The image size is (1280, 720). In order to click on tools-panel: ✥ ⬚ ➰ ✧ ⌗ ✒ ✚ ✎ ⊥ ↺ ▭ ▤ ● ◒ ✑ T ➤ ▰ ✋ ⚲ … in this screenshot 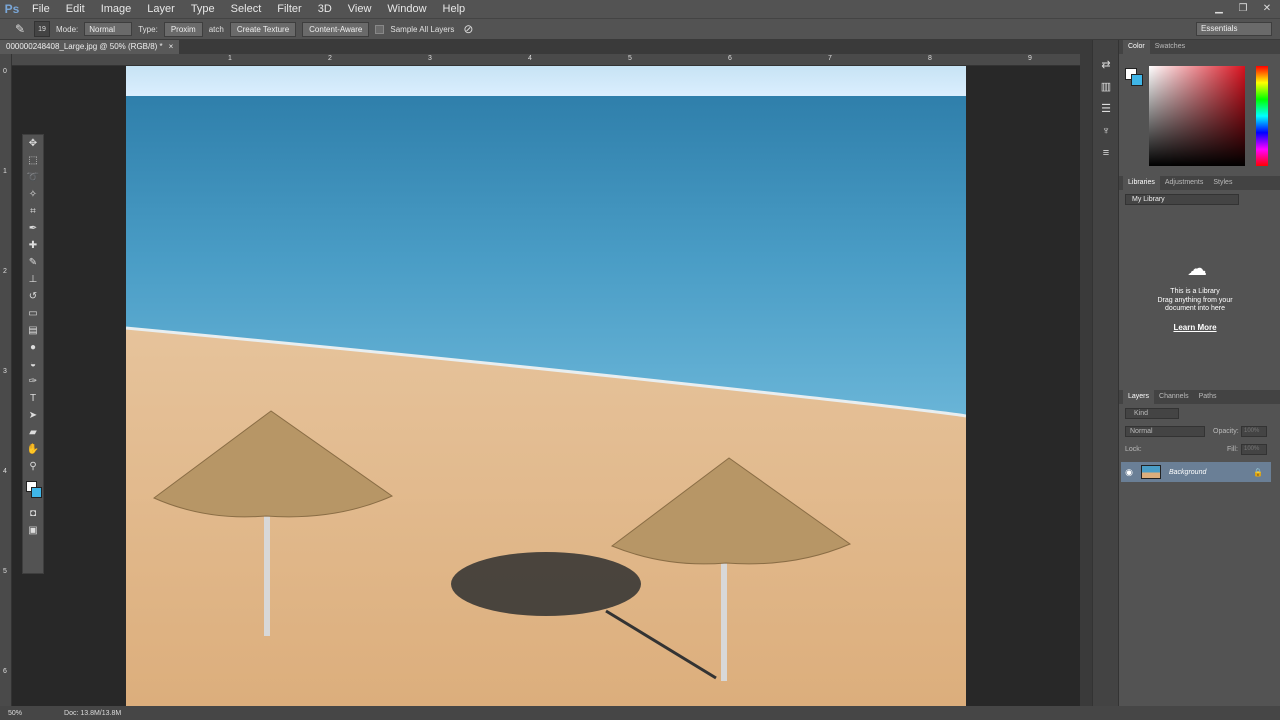, I will do `click(33, 354)`.